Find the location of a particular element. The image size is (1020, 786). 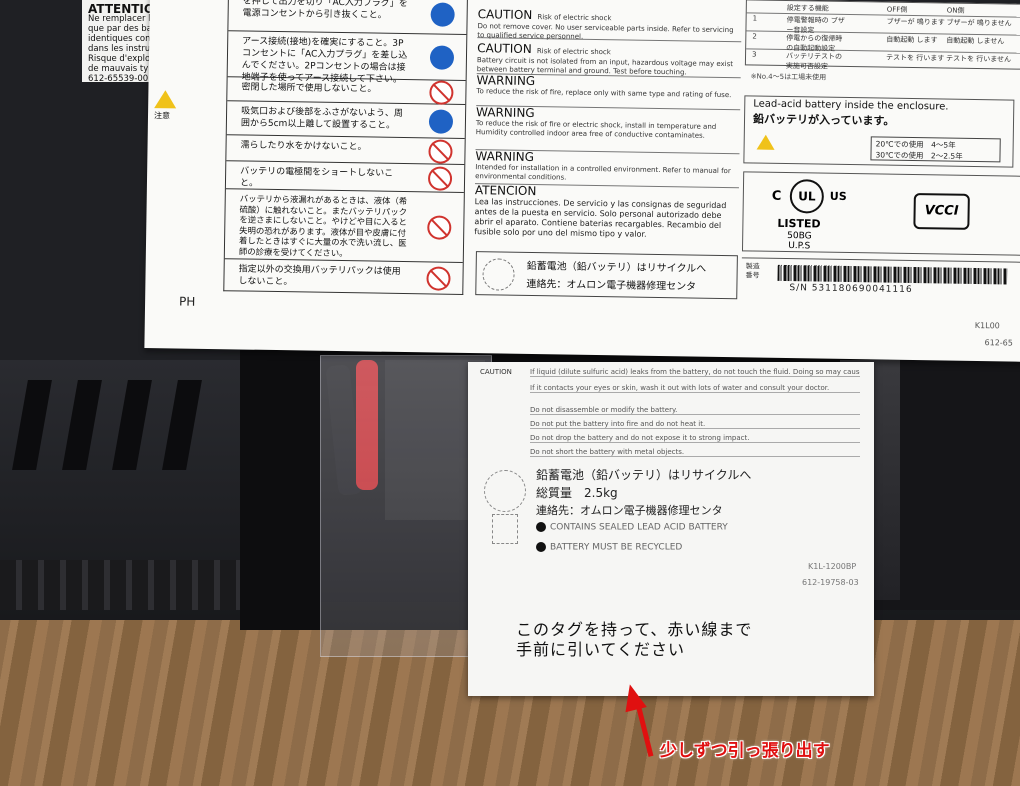

serial-label: 製造 番号 is located at coordinates (753, 271).